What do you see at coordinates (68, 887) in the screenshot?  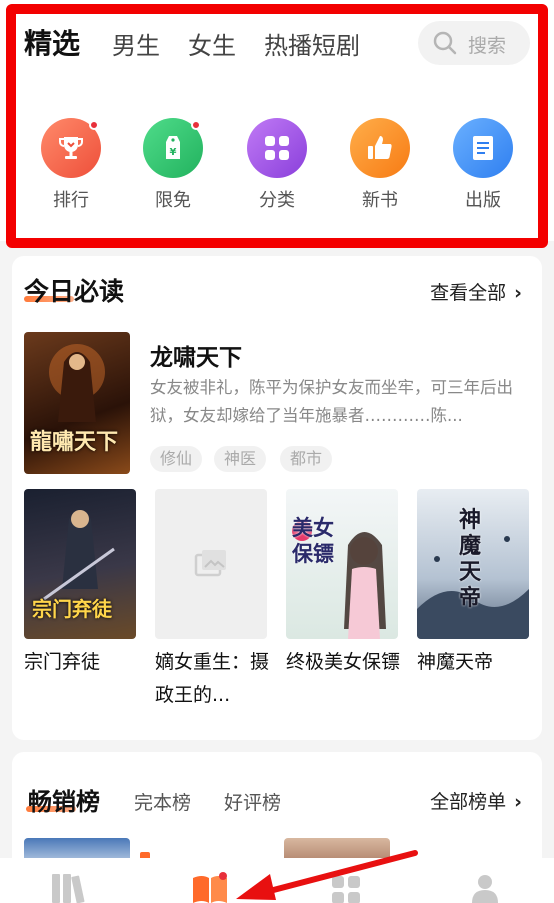 I see `bookshelf-icon` at bounding box center [68, 887].